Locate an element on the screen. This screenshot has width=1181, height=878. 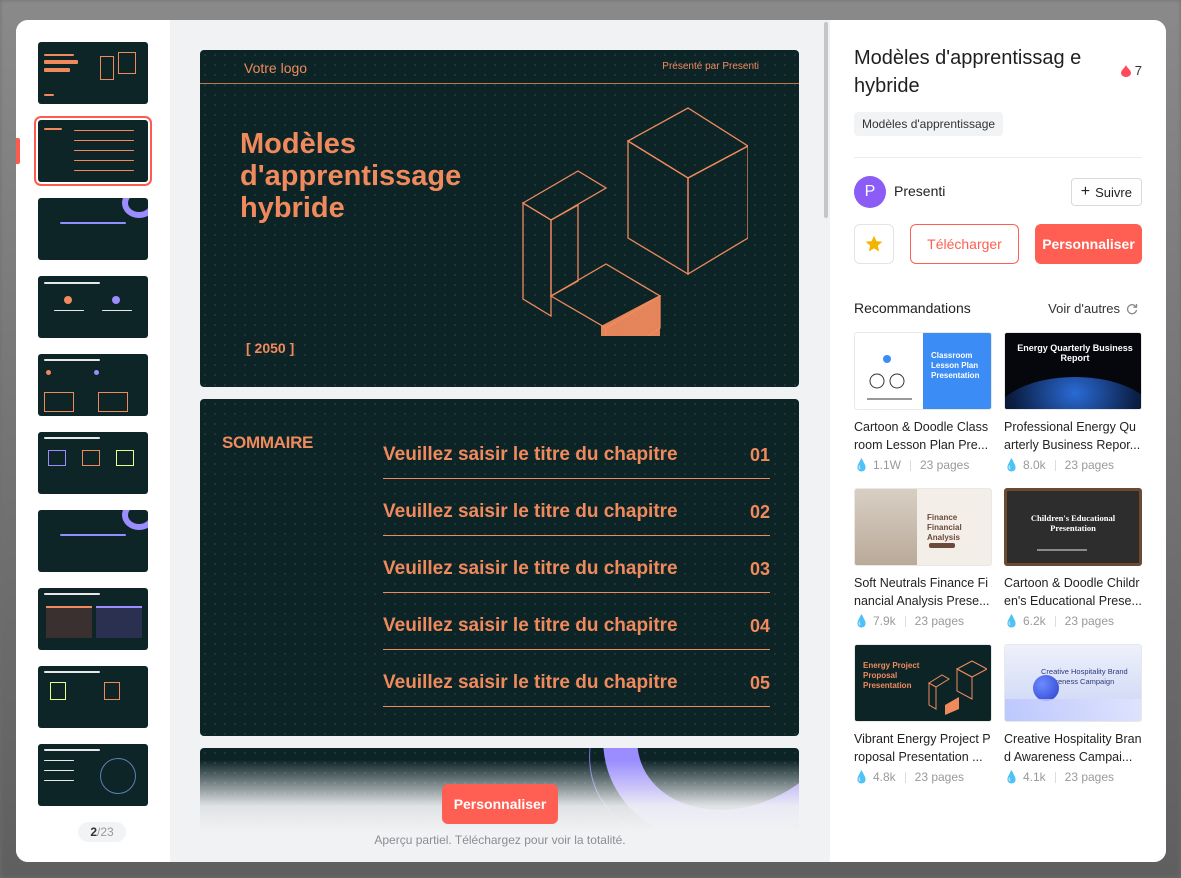
refresh-icon is located at coordinates (1132, 308).